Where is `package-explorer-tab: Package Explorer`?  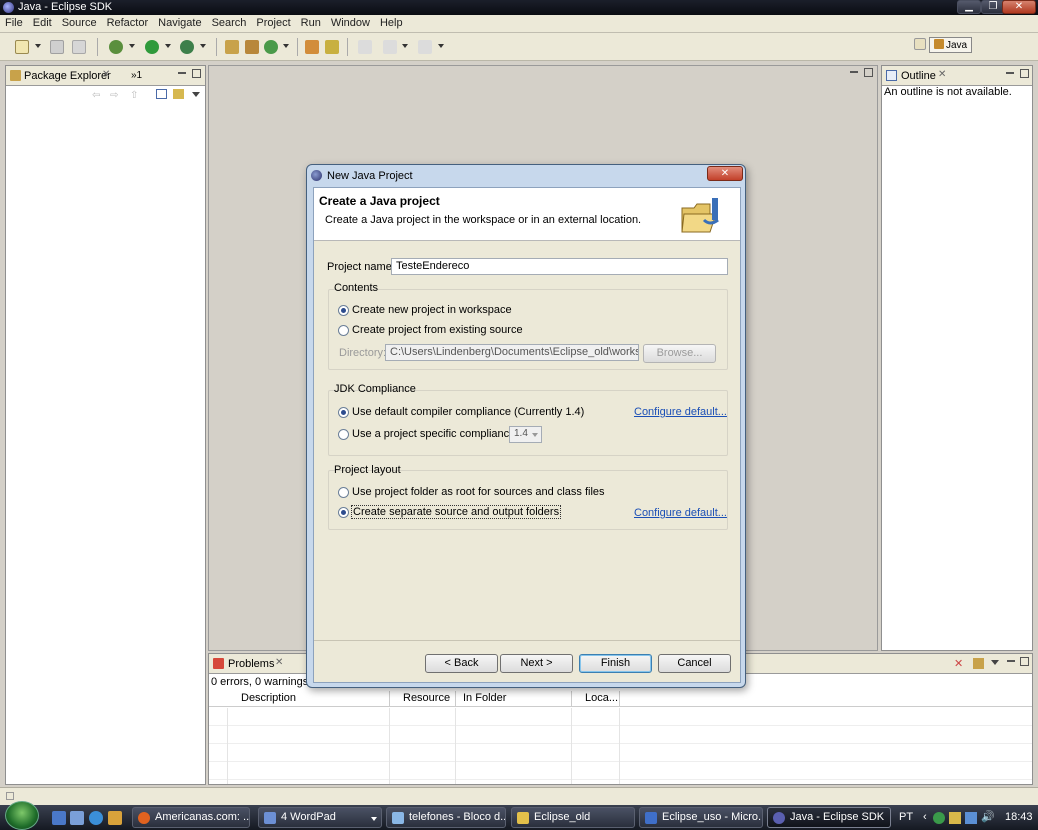
package-explorer-tab: Package Explorer is located at coordinates (67, 76).